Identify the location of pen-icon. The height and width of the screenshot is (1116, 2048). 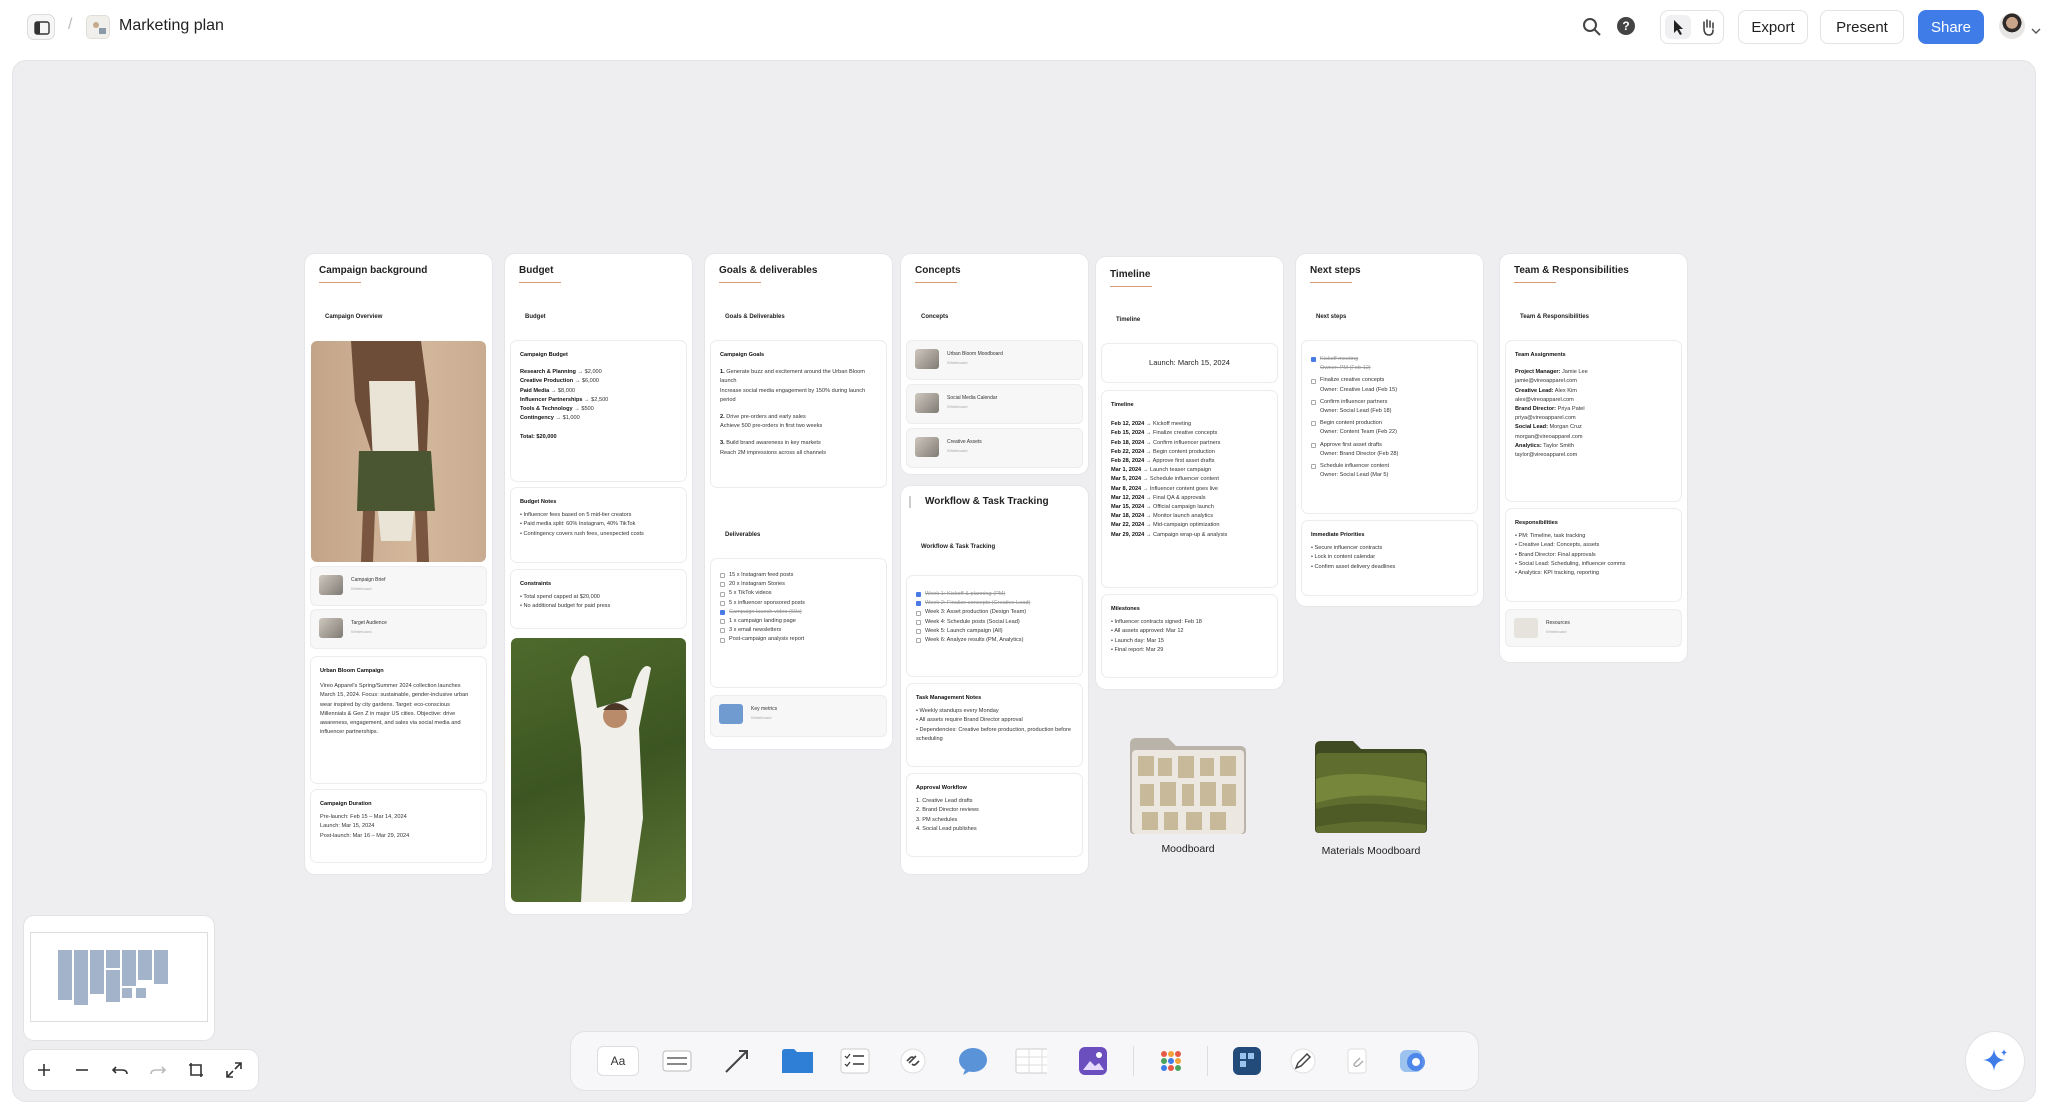
(1303, 1061).